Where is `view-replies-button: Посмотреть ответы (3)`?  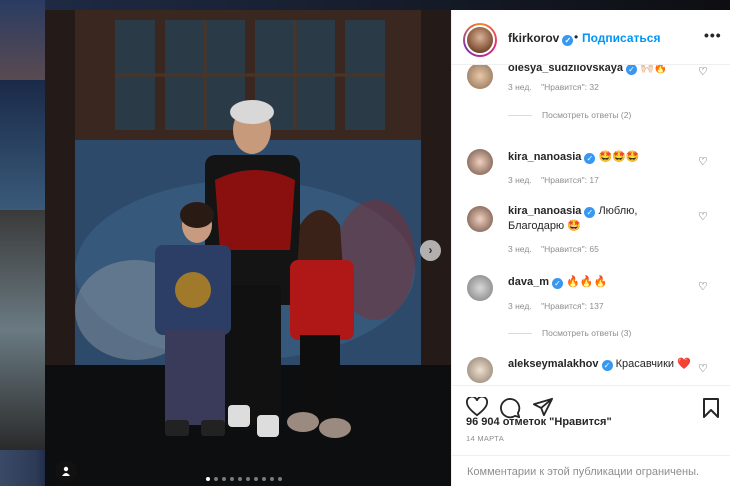
view-replies-button: Посмотреть ответы (3) is located at coordinates (569, 333).